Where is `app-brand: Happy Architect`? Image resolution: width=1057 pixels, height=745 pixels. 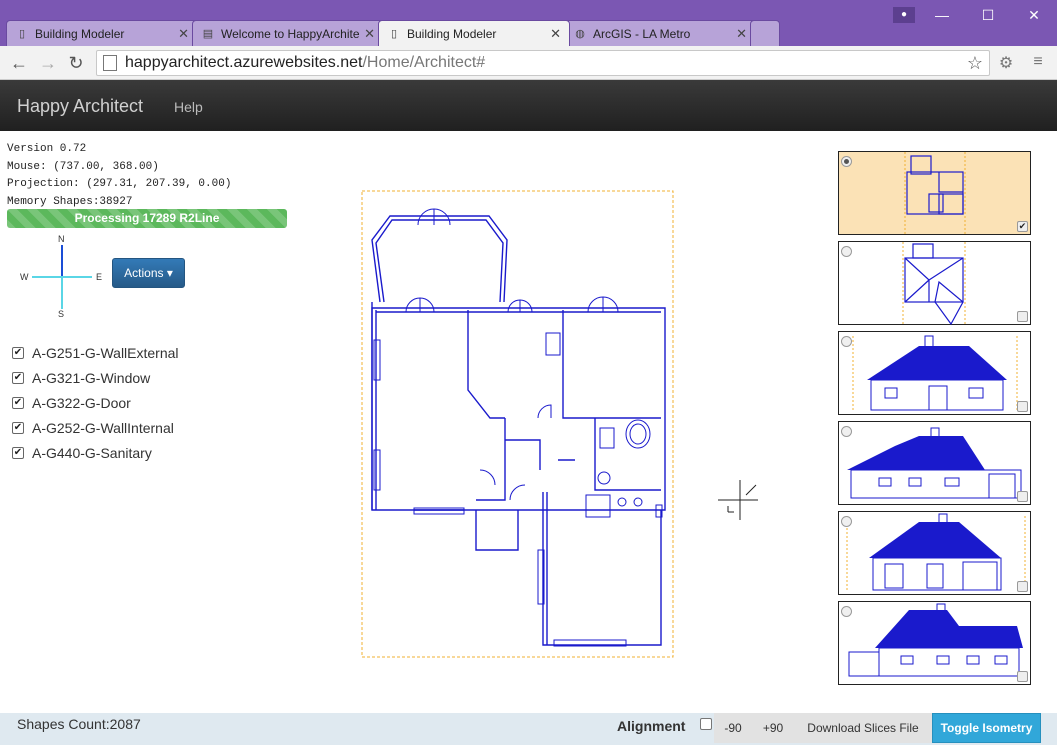 app-brand: Happy Architect is located at coordinates (80, 106).